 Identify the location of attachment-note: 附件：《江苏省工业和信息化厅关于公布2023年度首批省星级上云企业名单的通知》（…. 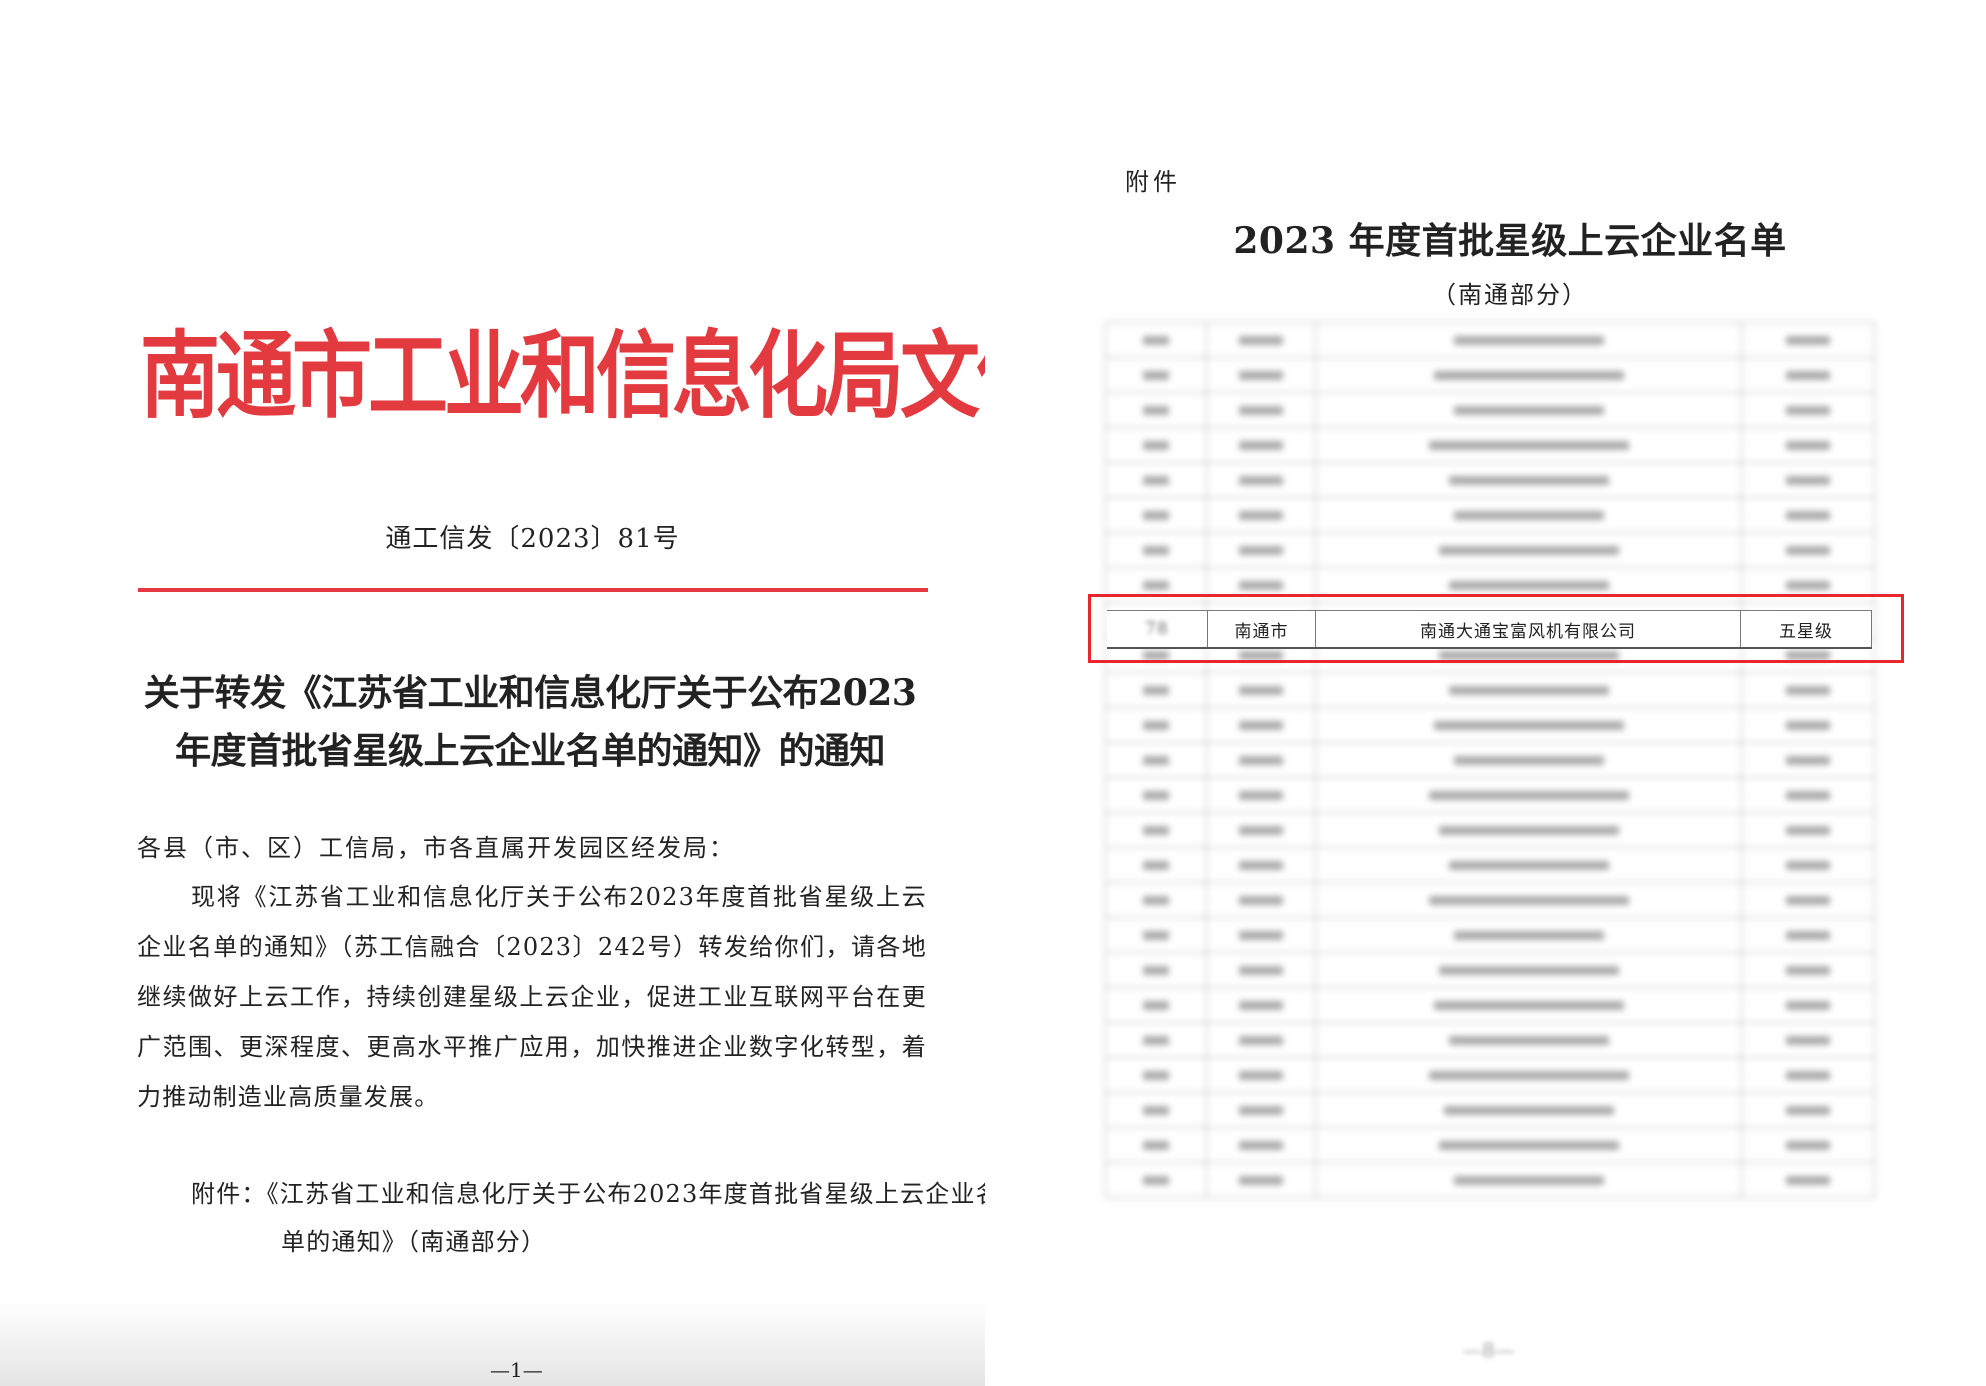
(596, 1218).